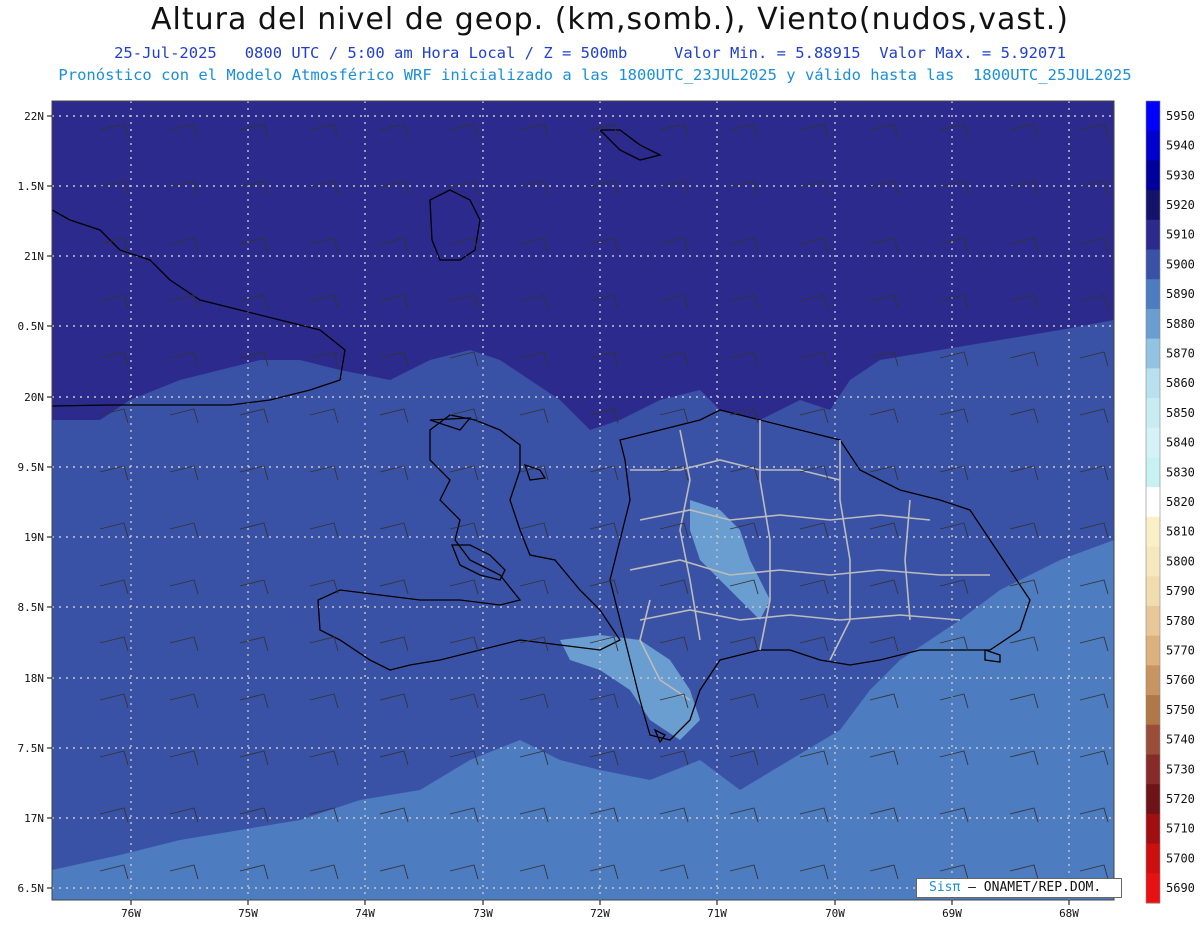 Image resolution: width=1200 pixels, height=927 pixels. I want to click on lat-tick-label: 19N, so click(34, 537).